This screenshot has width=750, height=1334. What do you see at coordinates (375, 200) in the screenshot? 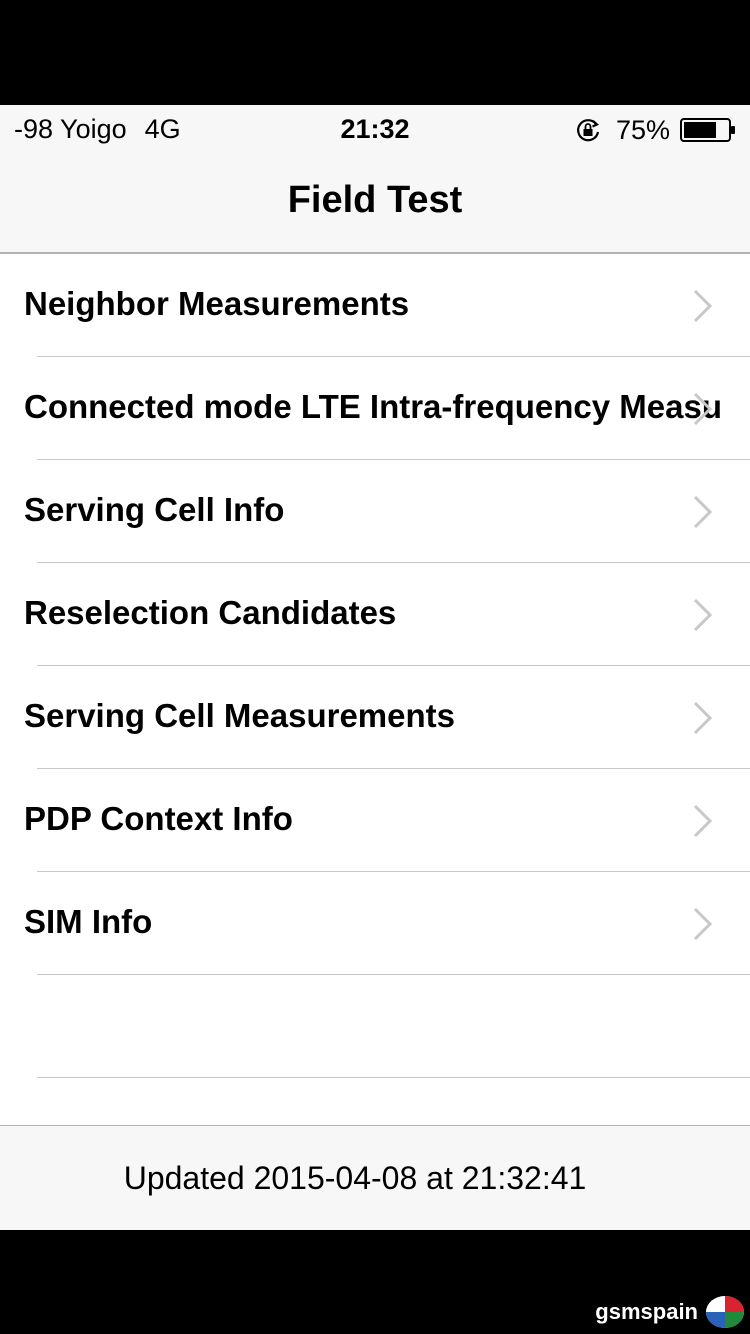
I see `page-title: Field Test` at bounding box center [375, 200].